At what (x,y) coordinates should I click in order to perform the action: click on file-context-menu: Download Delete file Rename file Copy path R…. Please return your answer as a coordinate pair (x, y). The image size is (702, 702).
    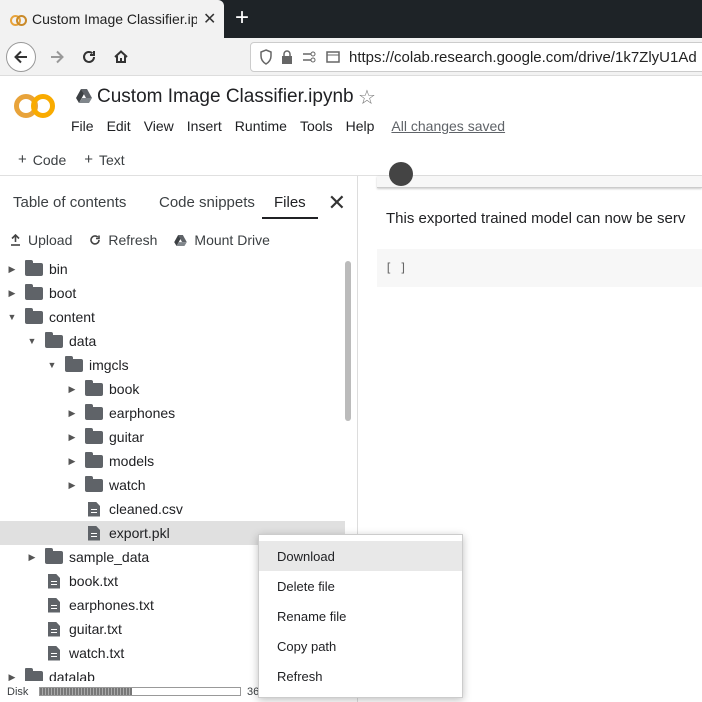
    Looking at the image, I should click on (360, 616).